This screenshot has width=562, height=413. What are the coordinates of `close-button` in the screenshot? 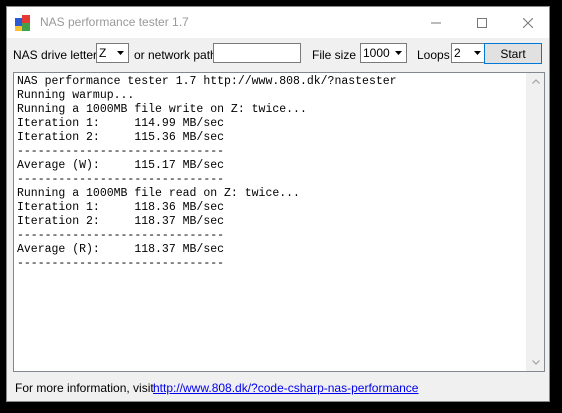 It's located at (528, 22).